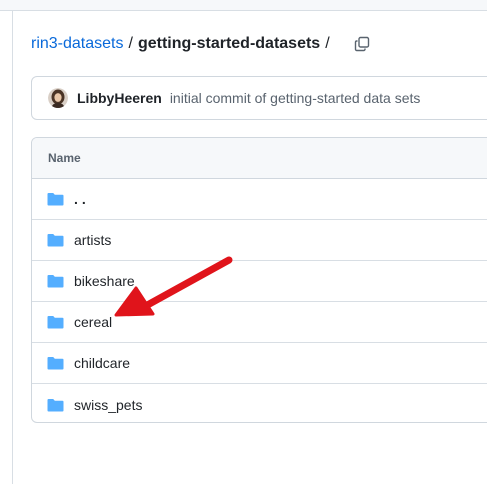 The width and height of the screenshot is (487, 484). I want to click on table-row-parent: .., so click(259, 199).